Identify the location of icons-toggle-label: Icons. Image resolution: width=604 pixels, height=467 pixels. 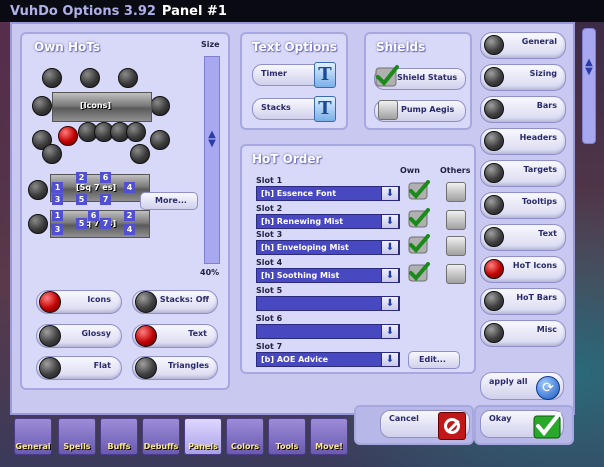
(99, 299).